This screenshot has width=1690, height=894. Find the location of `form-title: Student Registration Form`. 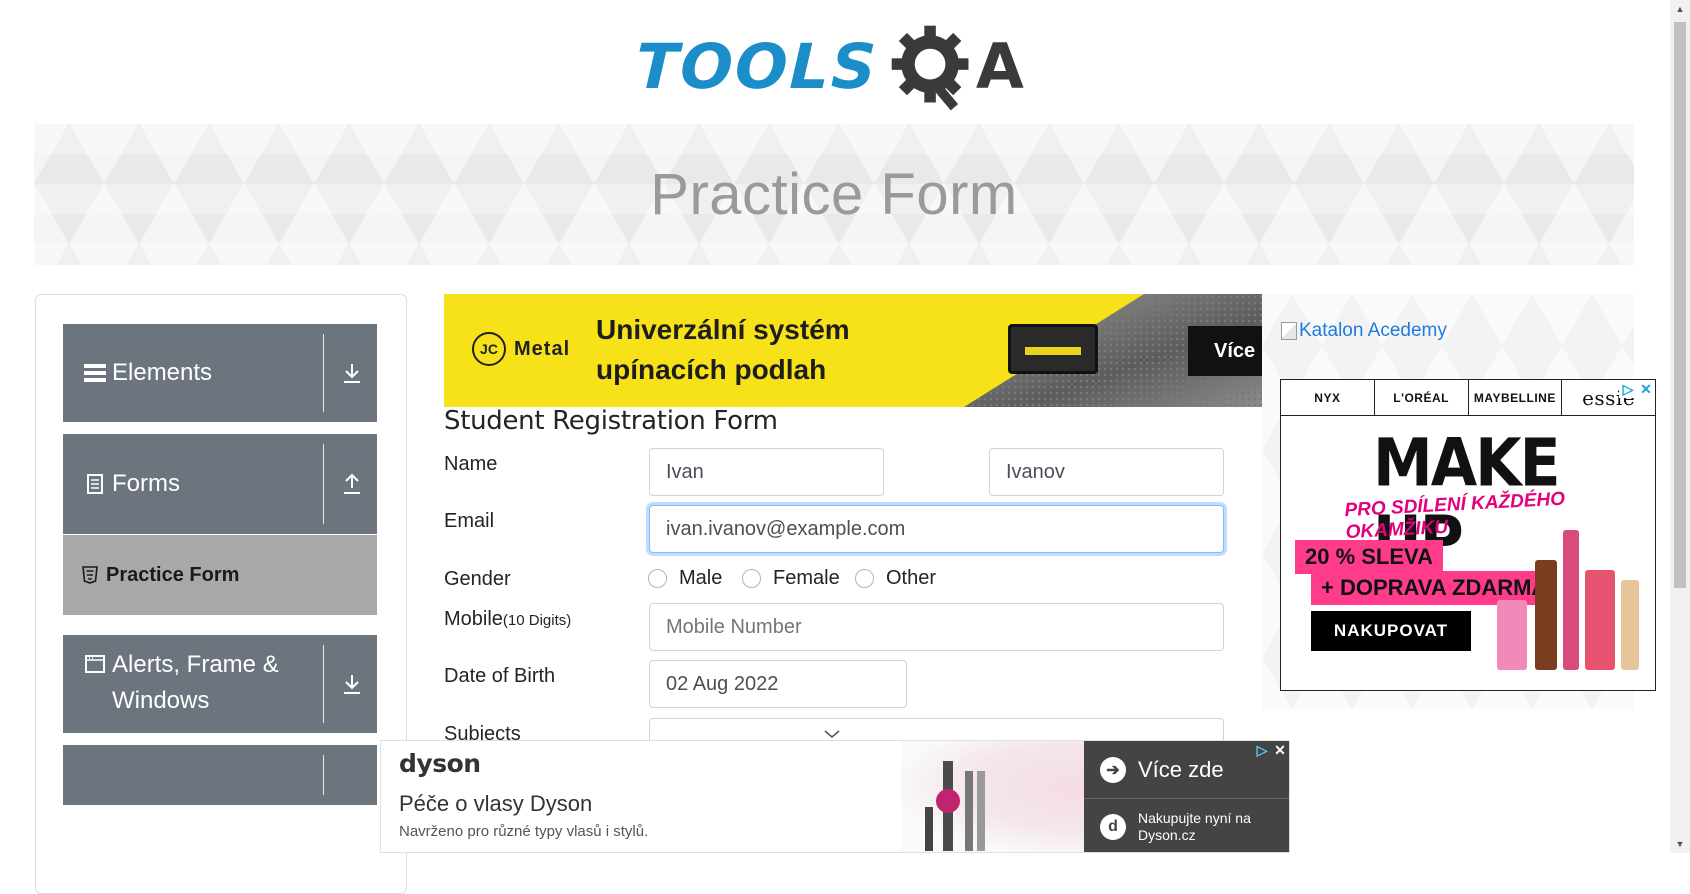

form-title: Student Registration Form is located at coordinates (611, 421).